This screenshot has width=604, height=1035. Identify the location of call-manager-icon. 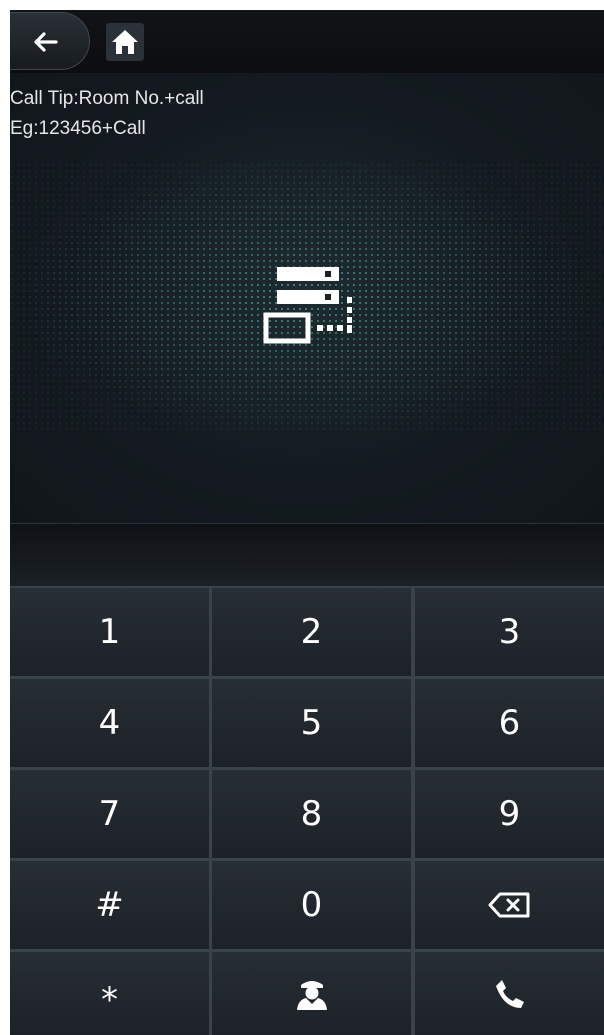
(311, 995).